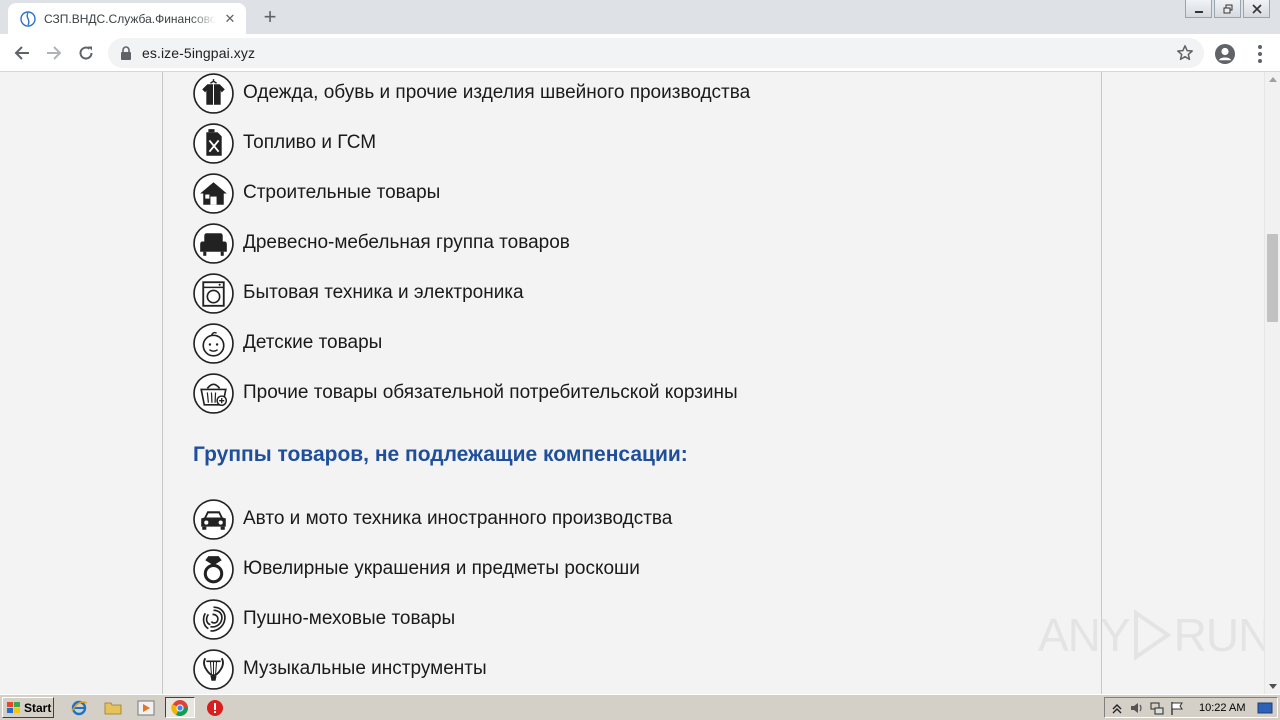 The image size is (1280, 720). What do you see at coordinates (1260, 54) in the screenshot?
I see `kebab-menu-icon` at bounding box center [1260, 54].